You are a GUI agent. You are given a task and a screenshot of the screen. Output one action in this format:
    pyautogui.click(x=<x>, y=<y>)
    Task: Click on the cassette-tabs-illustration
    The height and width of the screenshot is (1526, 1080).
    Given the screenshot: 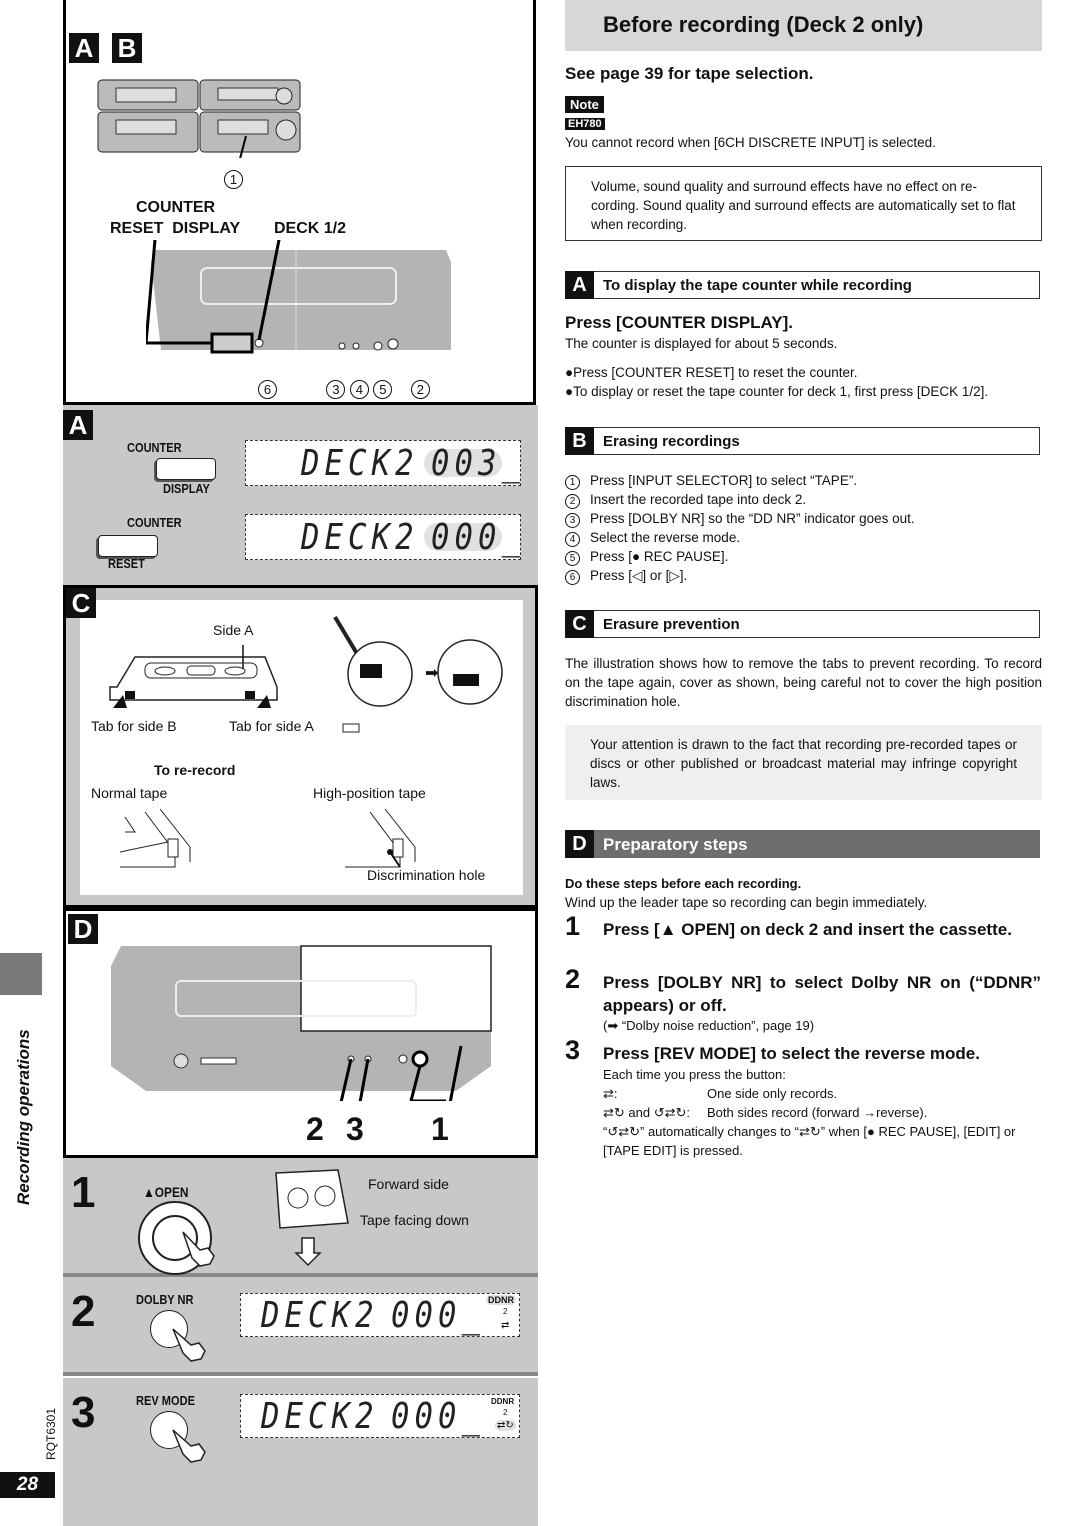 What is the action you would take?
    pyautogui.click(x=193, y=676)
    